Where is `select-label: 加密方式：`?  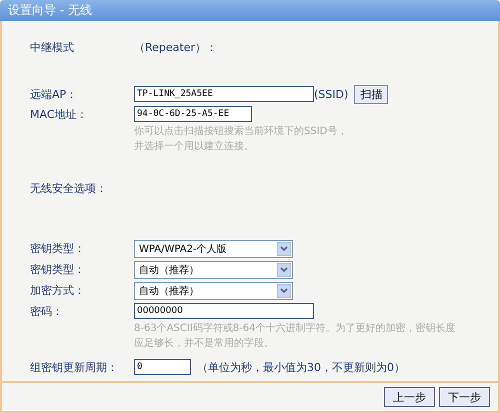
select-label: 加密方式： is located at coordinates (58, 290).